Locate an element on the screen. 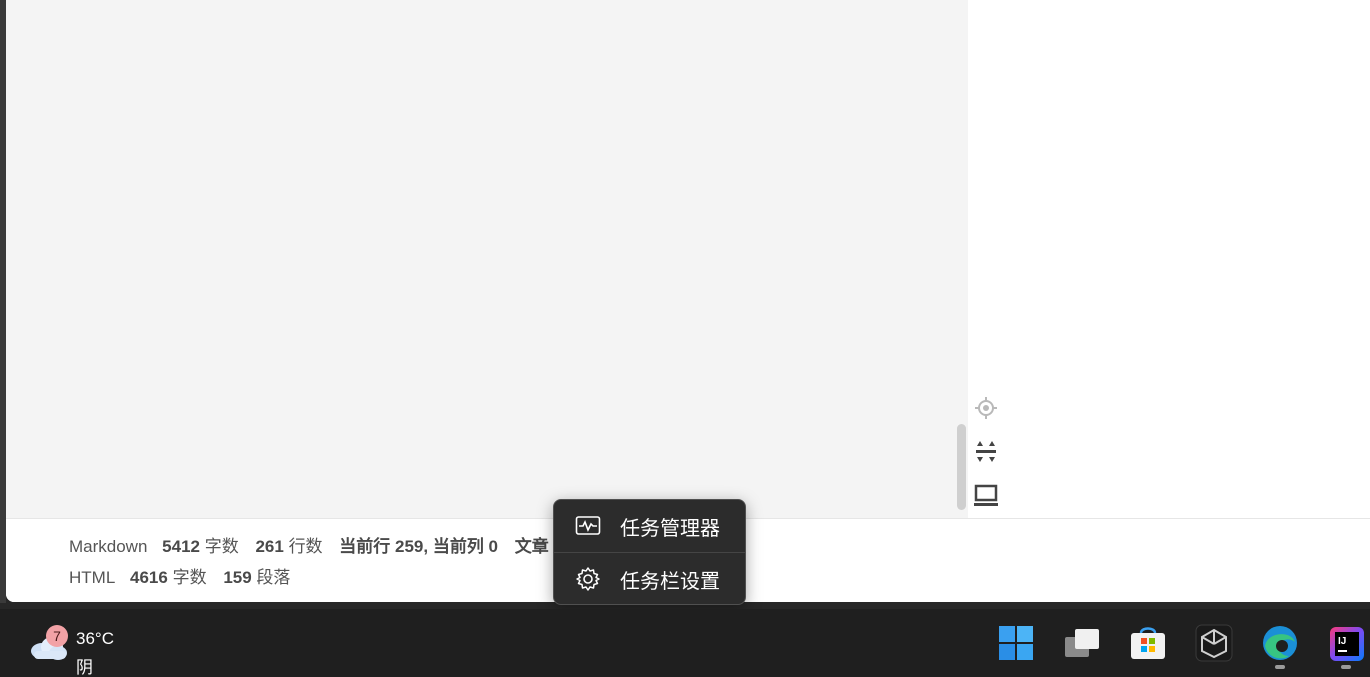 This screenshot has height=677, width=1370. menu-item-task-manager: 任务管理器 is located at coordinates (649, 526).